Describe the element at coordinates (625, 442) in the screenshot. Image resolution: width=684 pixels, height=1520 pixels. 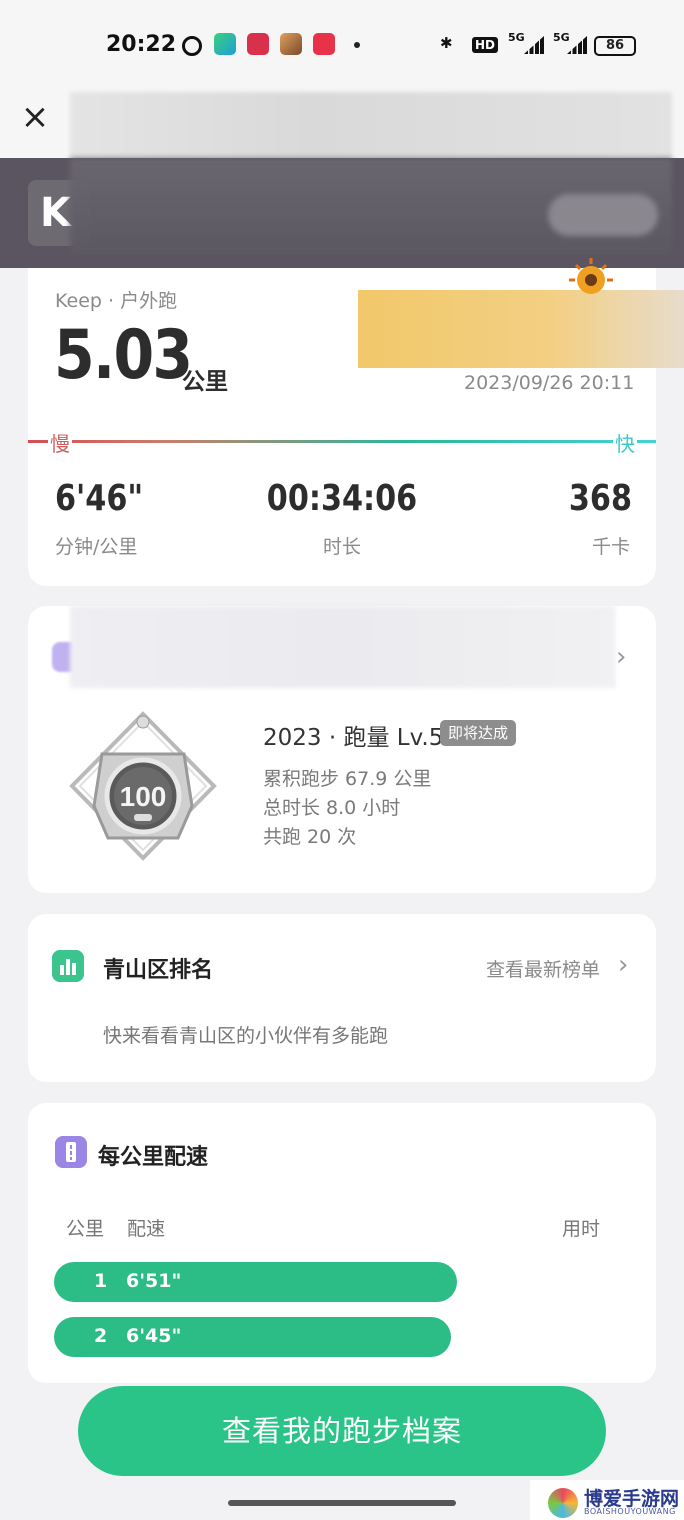
I see `fast-label: 快` at that location.